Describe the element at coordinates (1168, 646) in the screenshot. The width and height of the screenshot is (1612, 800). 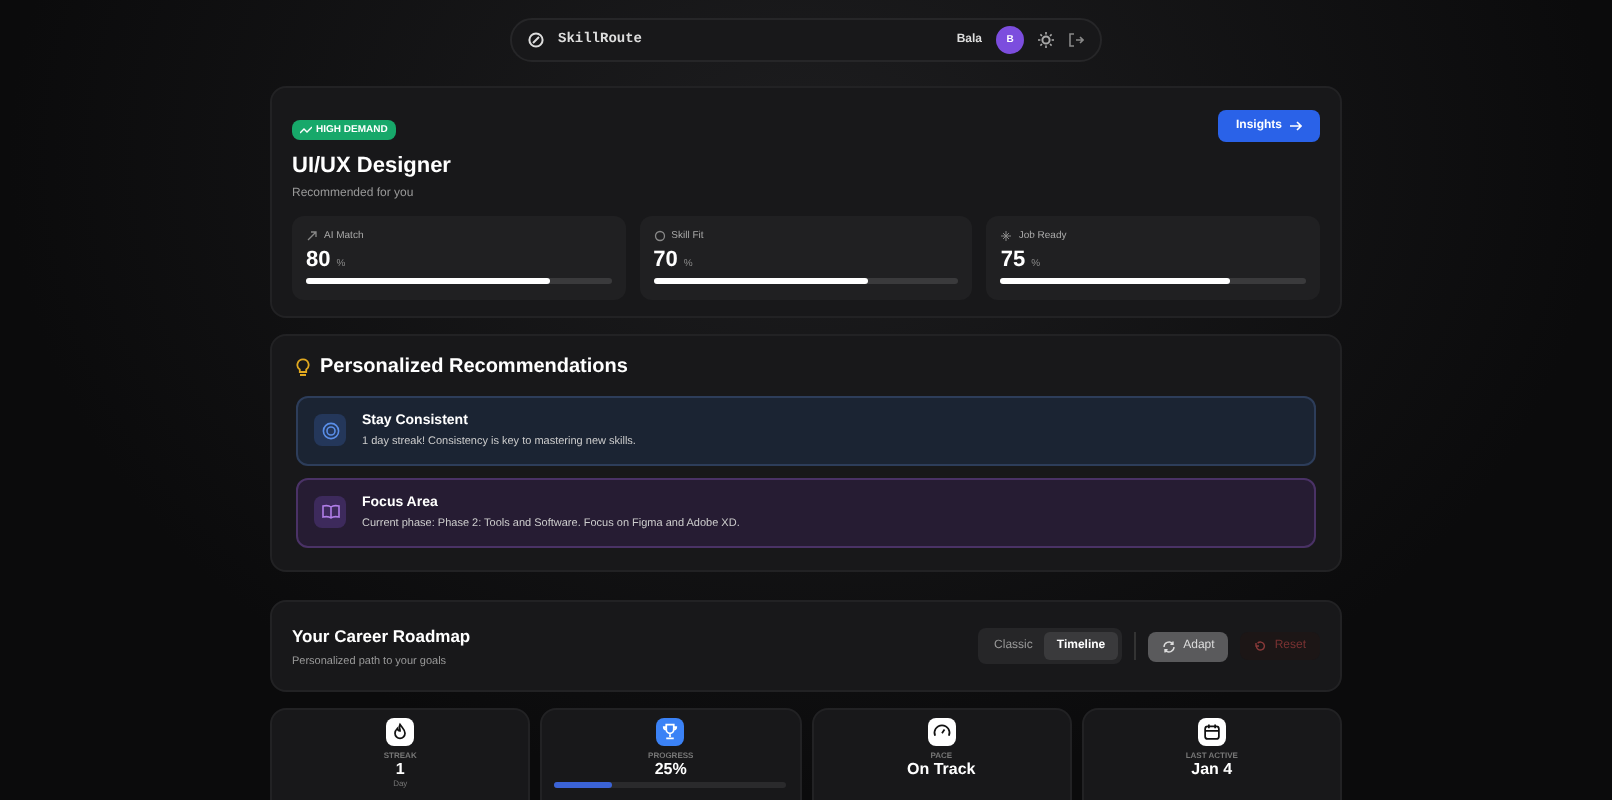
I see `refresh-icon` at that location.